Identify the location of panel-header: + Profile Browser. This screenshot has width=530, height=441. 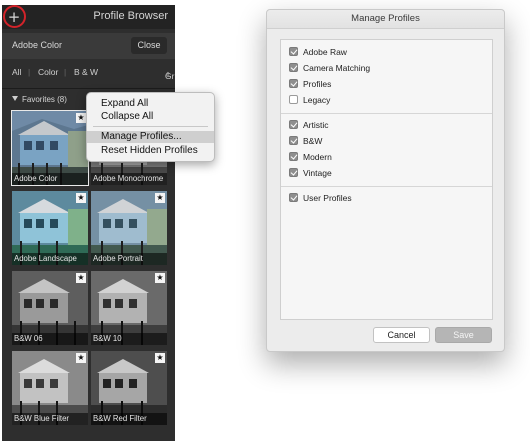
(88, 17).